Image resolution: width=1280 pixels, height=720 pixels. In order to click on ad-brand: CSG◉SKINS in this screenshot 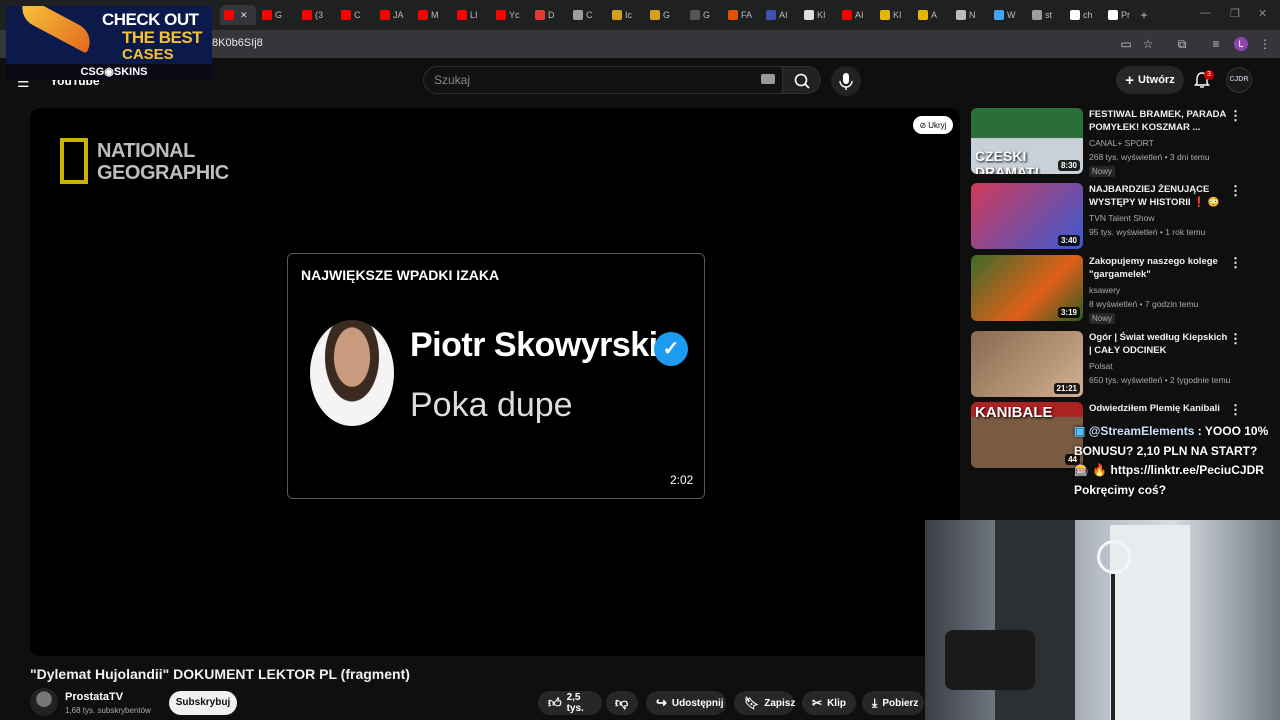, I will do `click(109, 72)`.